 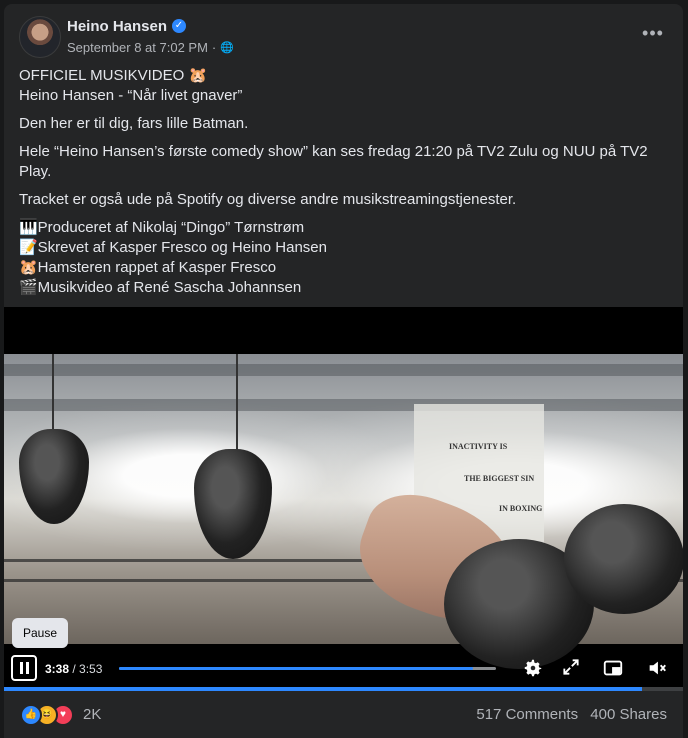 What do you see at coordinates (50, 715) in the screenshot?
I see `reaction-icons: 👍 😆 ♥` at bounding box center [50, 715].